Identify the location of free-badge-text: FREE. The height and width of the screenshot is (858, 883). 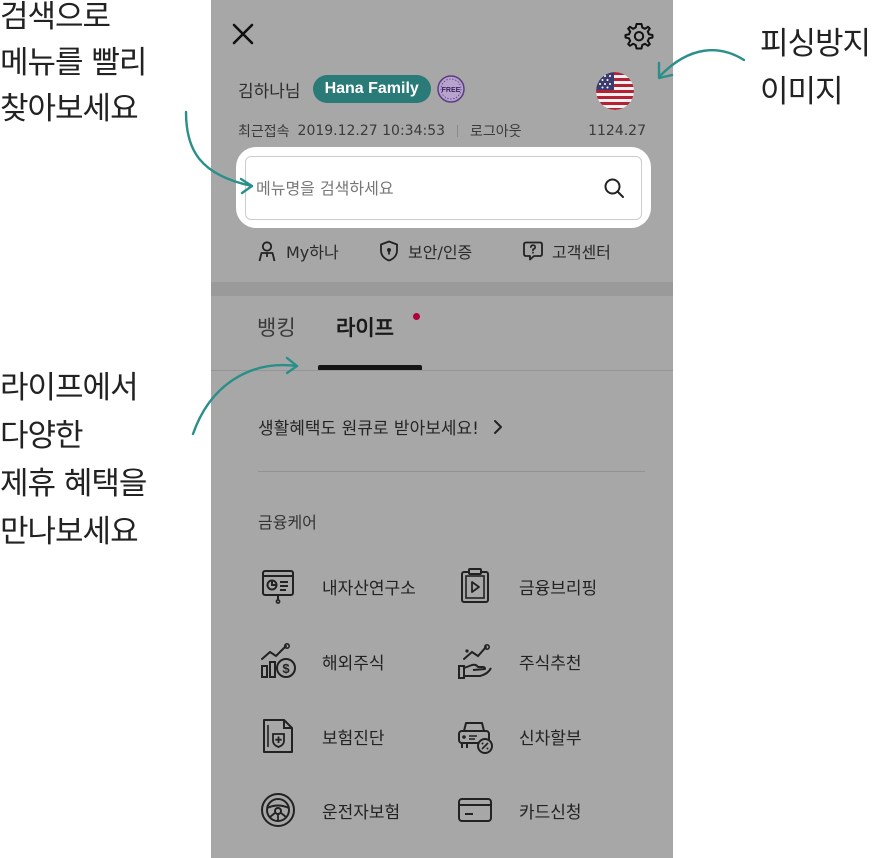
(450, 90).